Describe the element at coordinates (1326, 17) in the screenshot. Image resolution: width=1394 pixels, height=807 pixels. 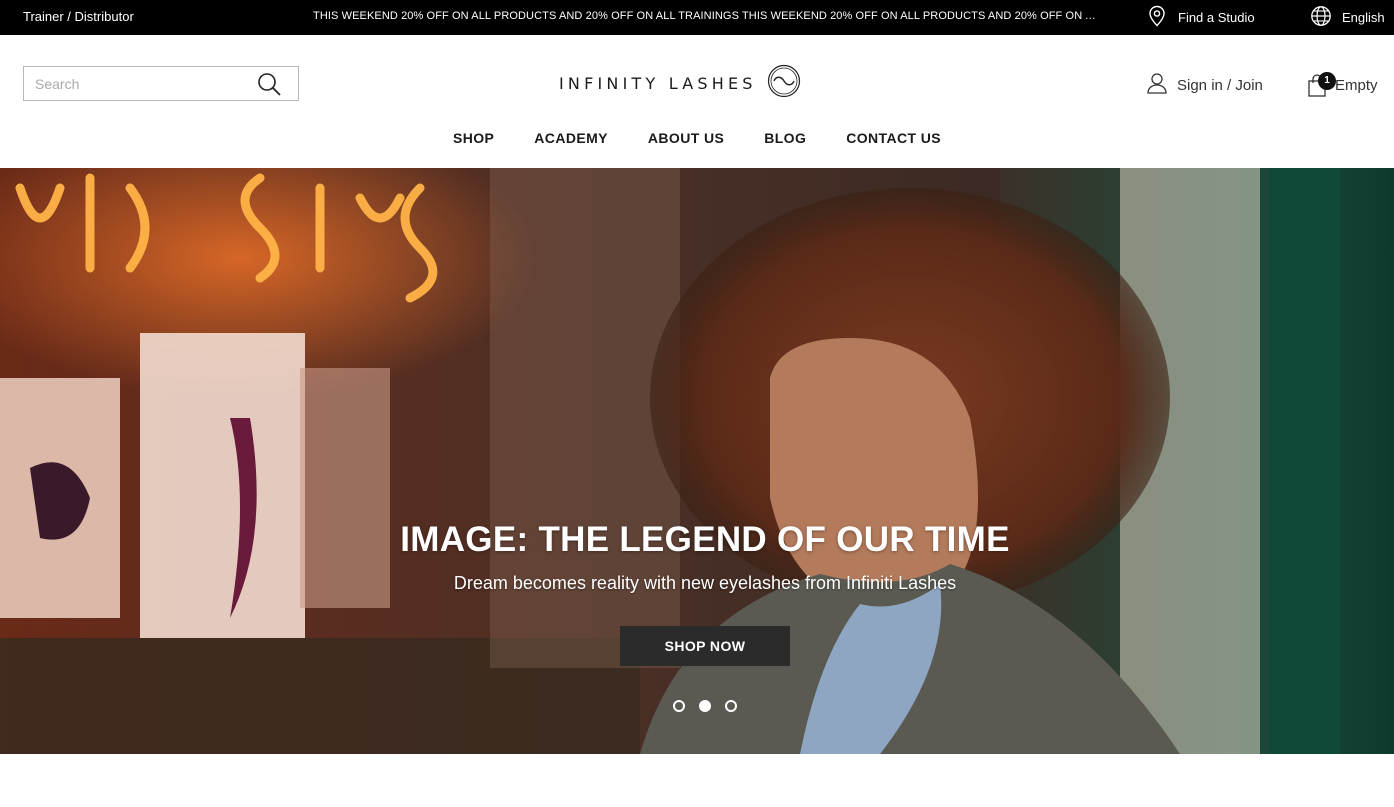
I see `globe-icon` at that location.